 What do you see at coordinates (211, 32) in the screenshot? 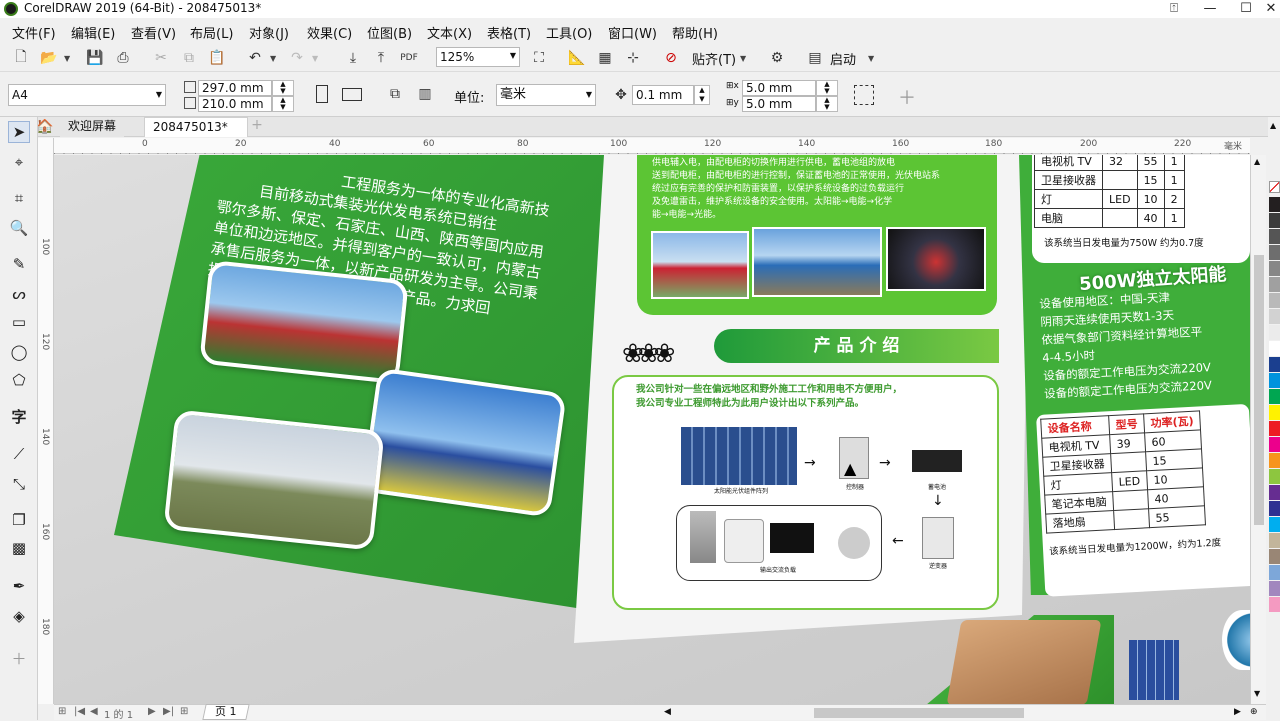
I see `menu-layout: 布局(L)` at bounding box center [211, 32].